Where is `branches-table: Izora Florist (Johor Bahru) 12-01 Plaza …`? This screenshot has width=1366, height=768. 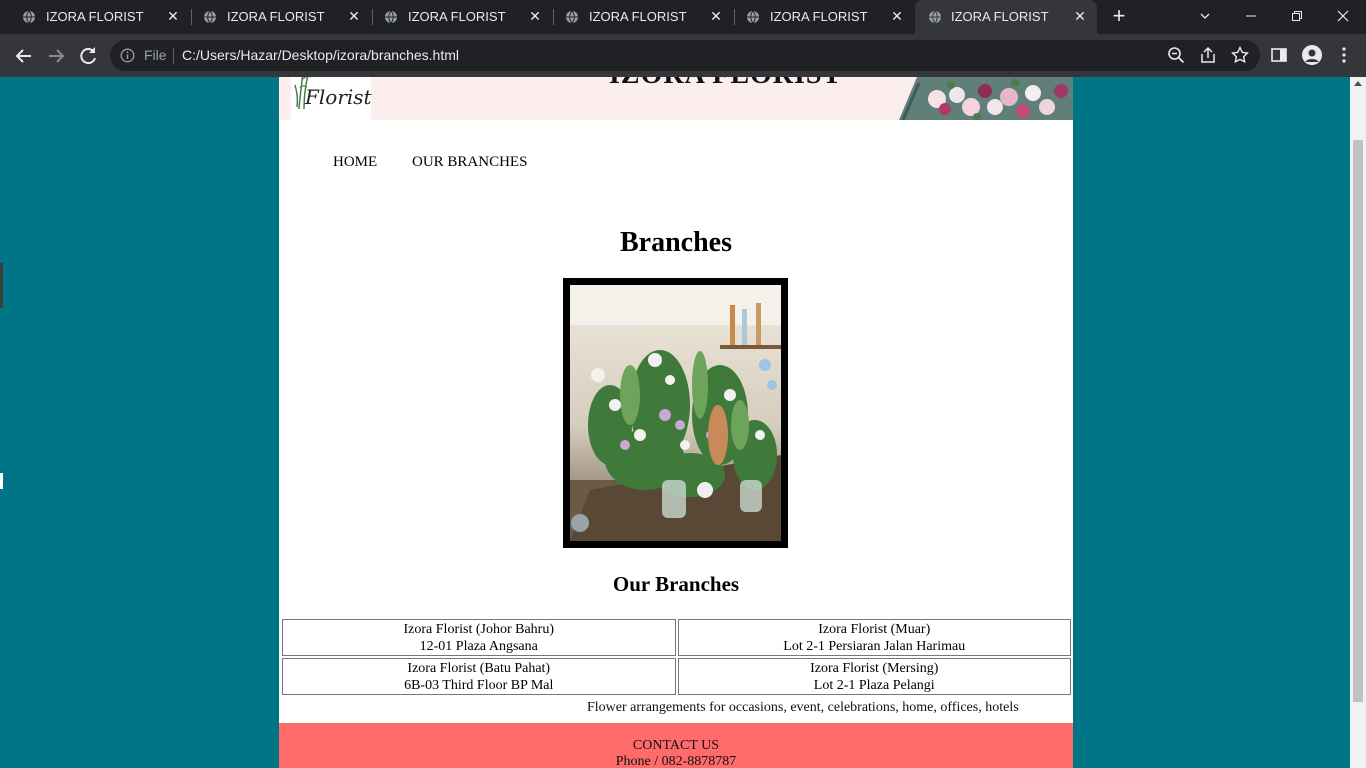 branches-table: Izora Florist (Johor Bahru) 12-01 Plaza … is located at coordinates (676, 657).